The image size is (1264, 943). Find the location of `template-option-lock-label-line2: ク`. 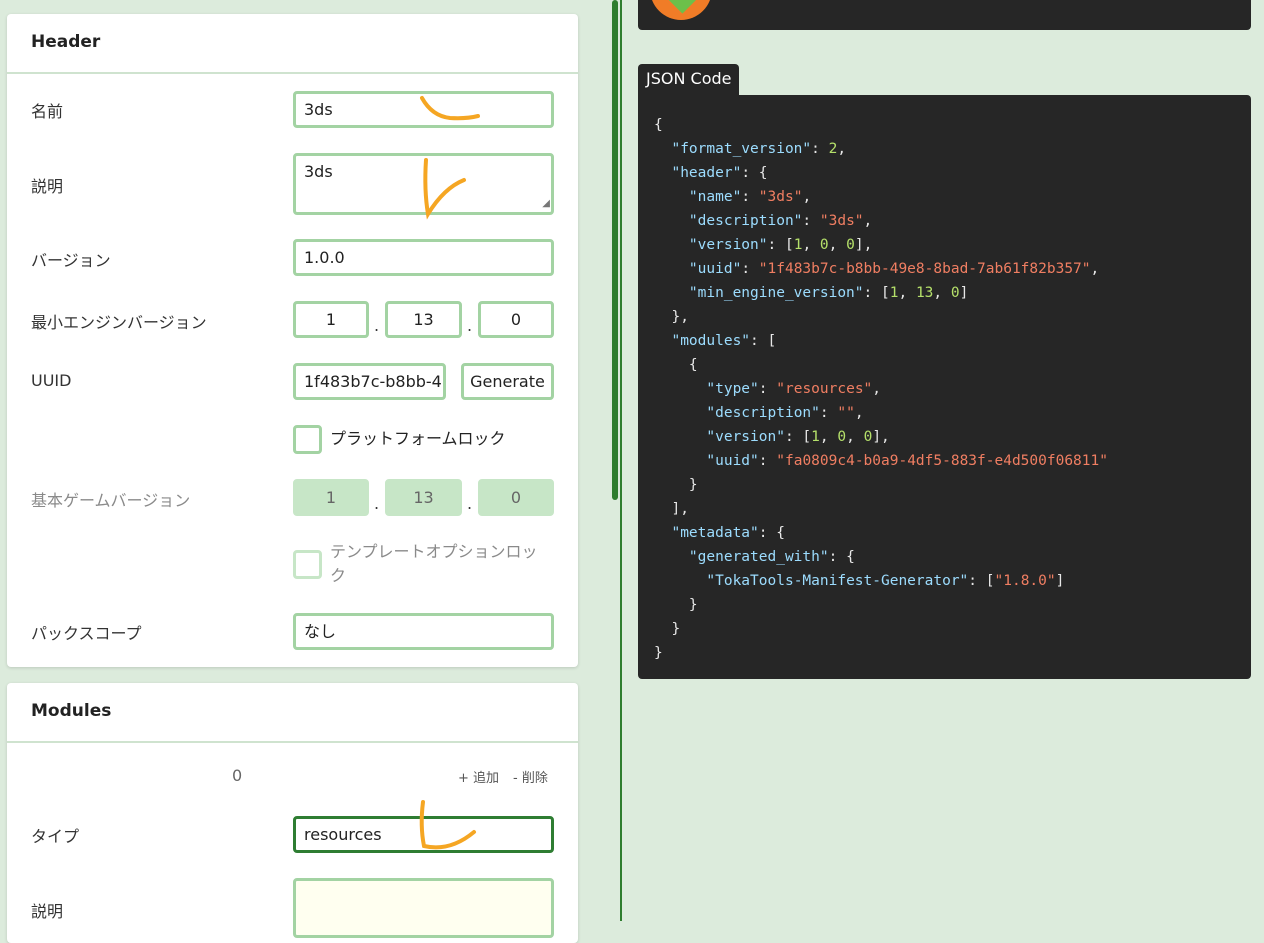

template-option-lock-label-line2: ク is located at coordinates (338, 575).